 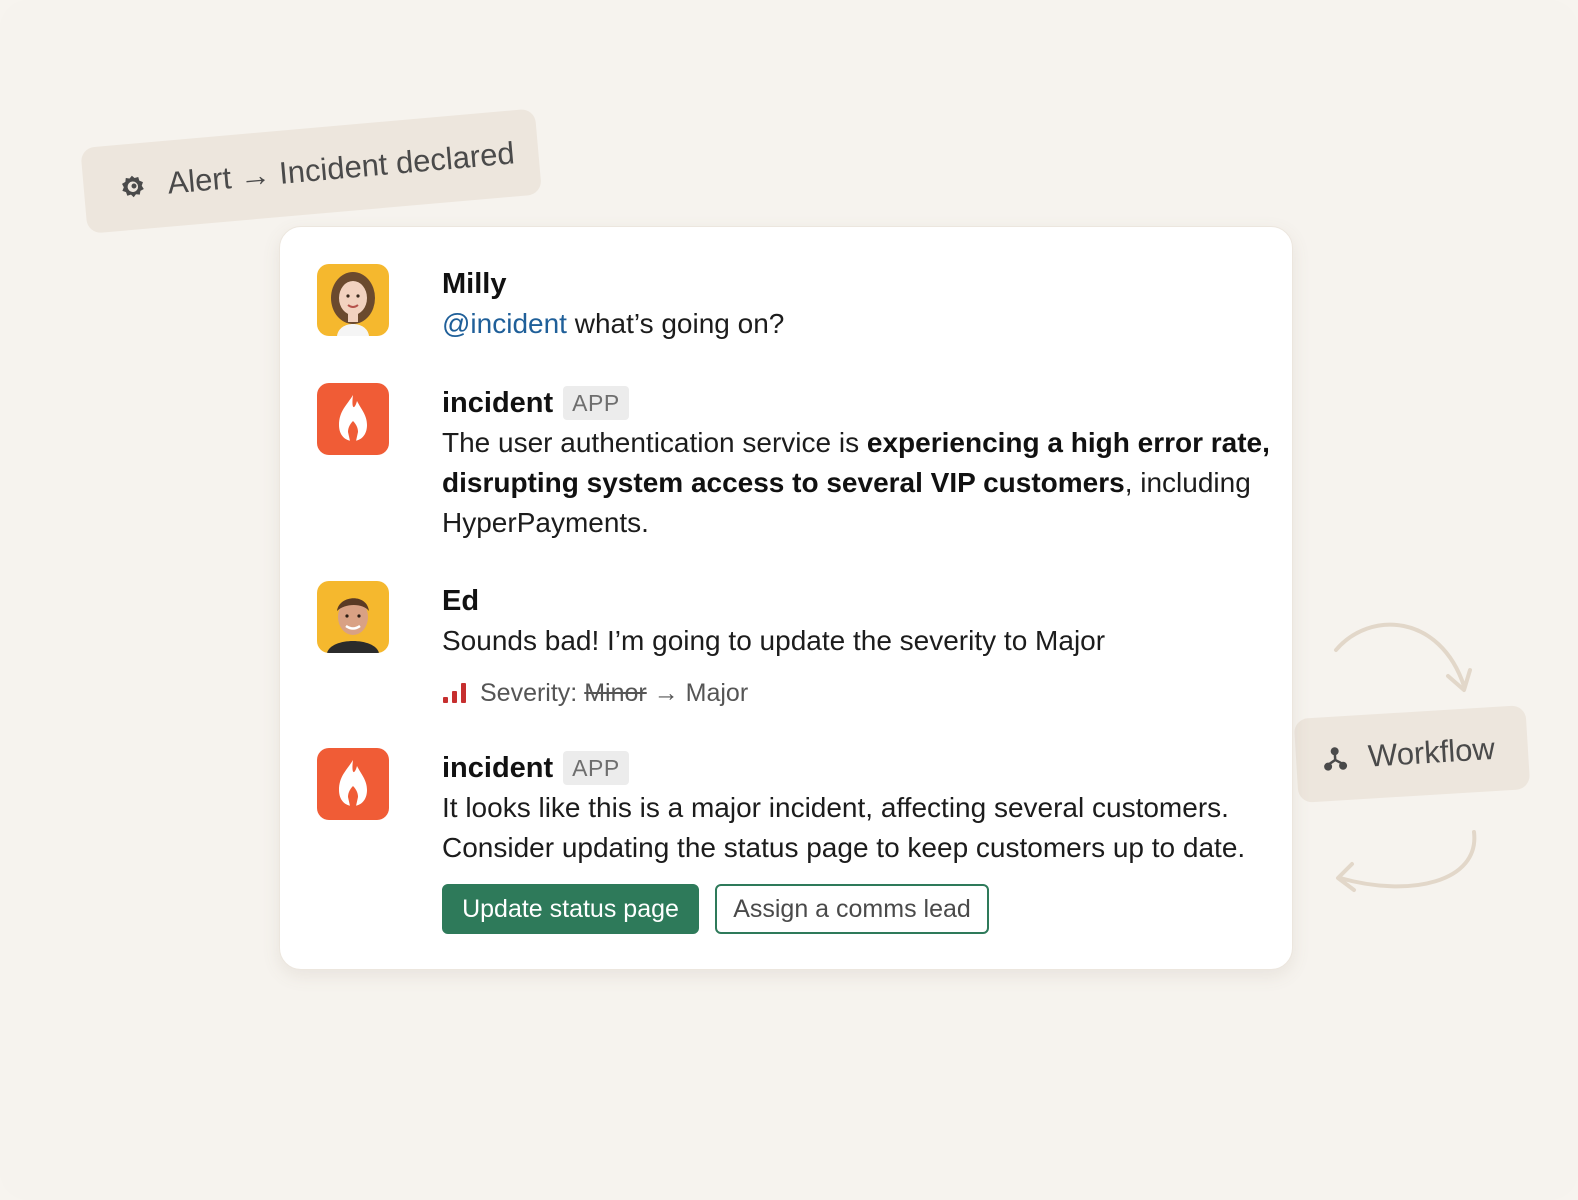 What do you see at coordinates (1431, 752) in the screenshot?
I see `workflow-label: Workflow` at bounding box center [1431, 752].